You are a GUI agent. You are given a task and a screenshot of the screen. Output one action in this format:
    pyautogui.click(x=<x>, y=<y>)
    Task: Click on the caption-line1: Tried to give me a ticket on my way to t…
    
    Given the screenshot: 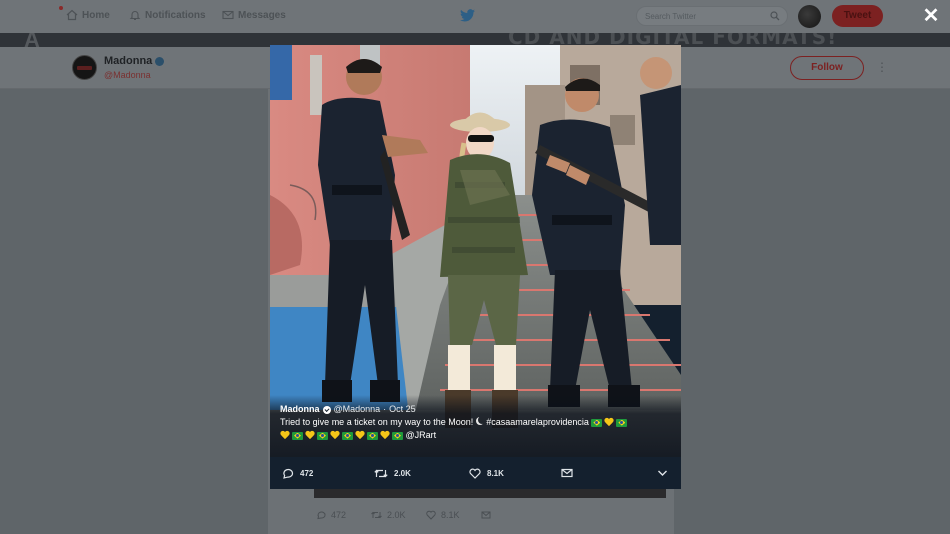 What is the action you would take?
    pyautogui.click(x=377, y=422)
    